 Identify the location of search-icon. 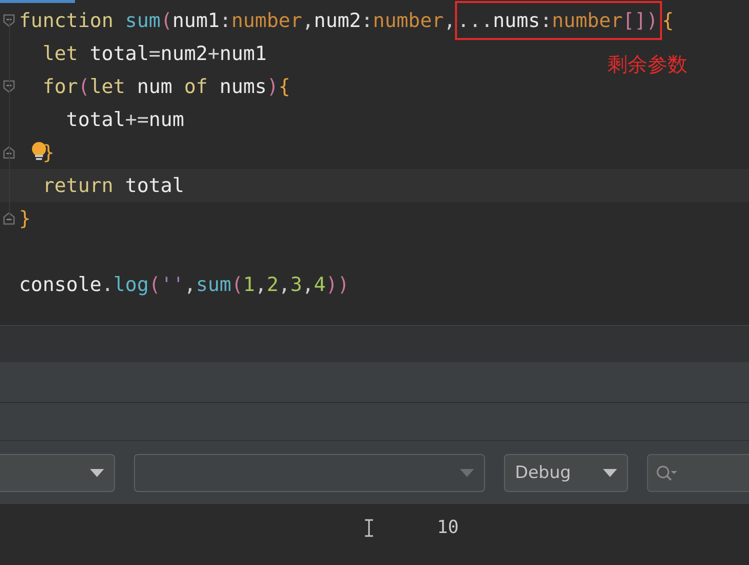
(667, 472).